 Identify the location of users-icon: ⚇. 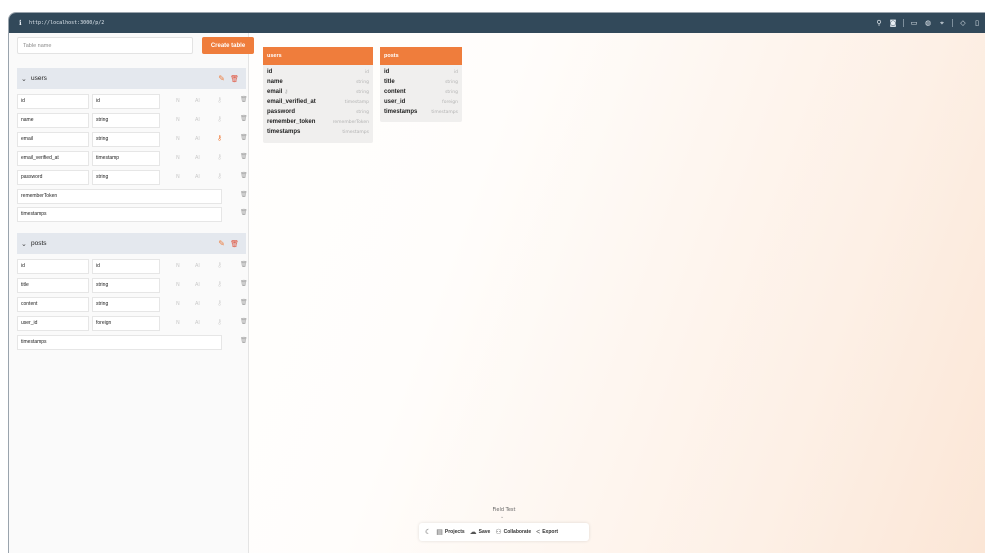
(498, 532).